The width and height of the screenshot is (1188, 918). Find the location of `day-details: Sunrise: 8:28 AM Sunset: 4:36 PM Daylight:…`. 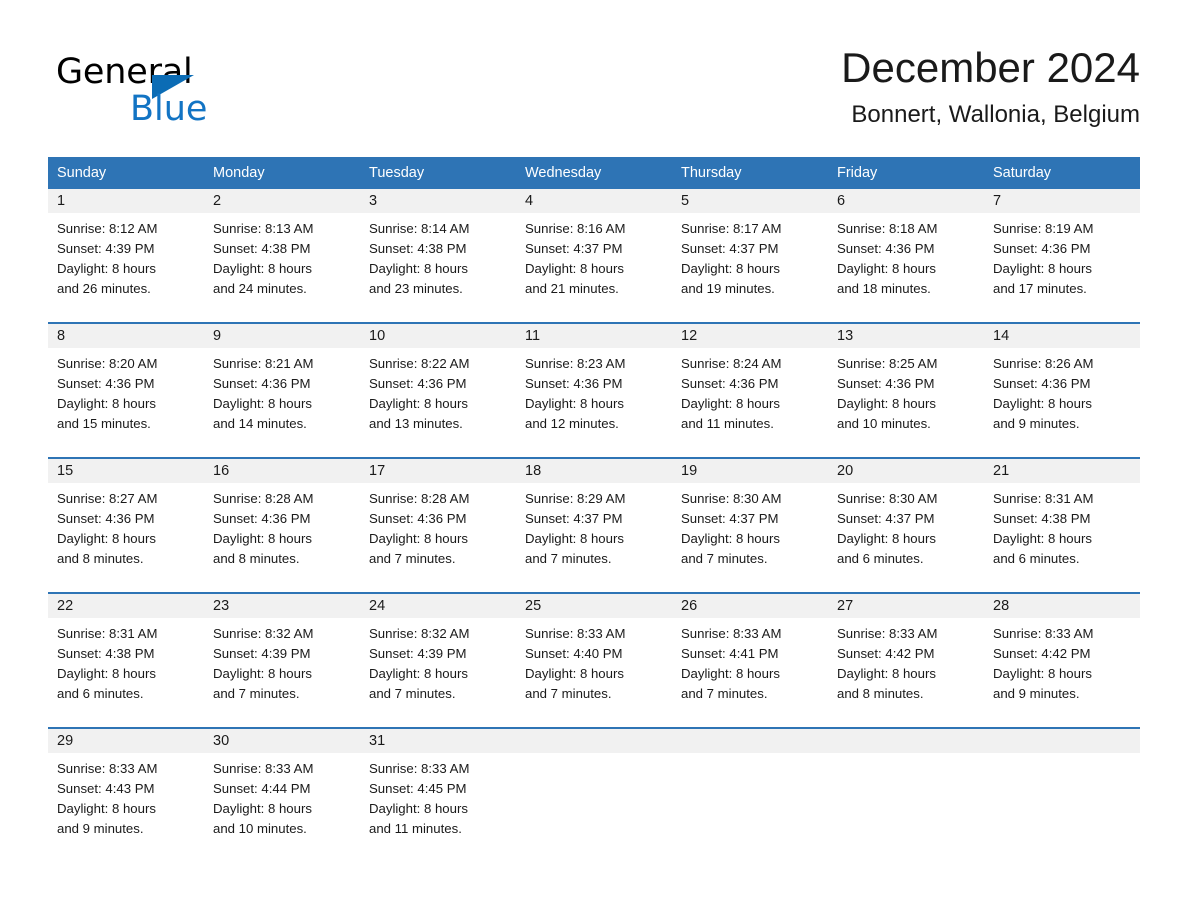

day-details: Sunrise: 8:28 AM Sunset: 4:36 PM Daylight:… is located at coordinates (438, 526).